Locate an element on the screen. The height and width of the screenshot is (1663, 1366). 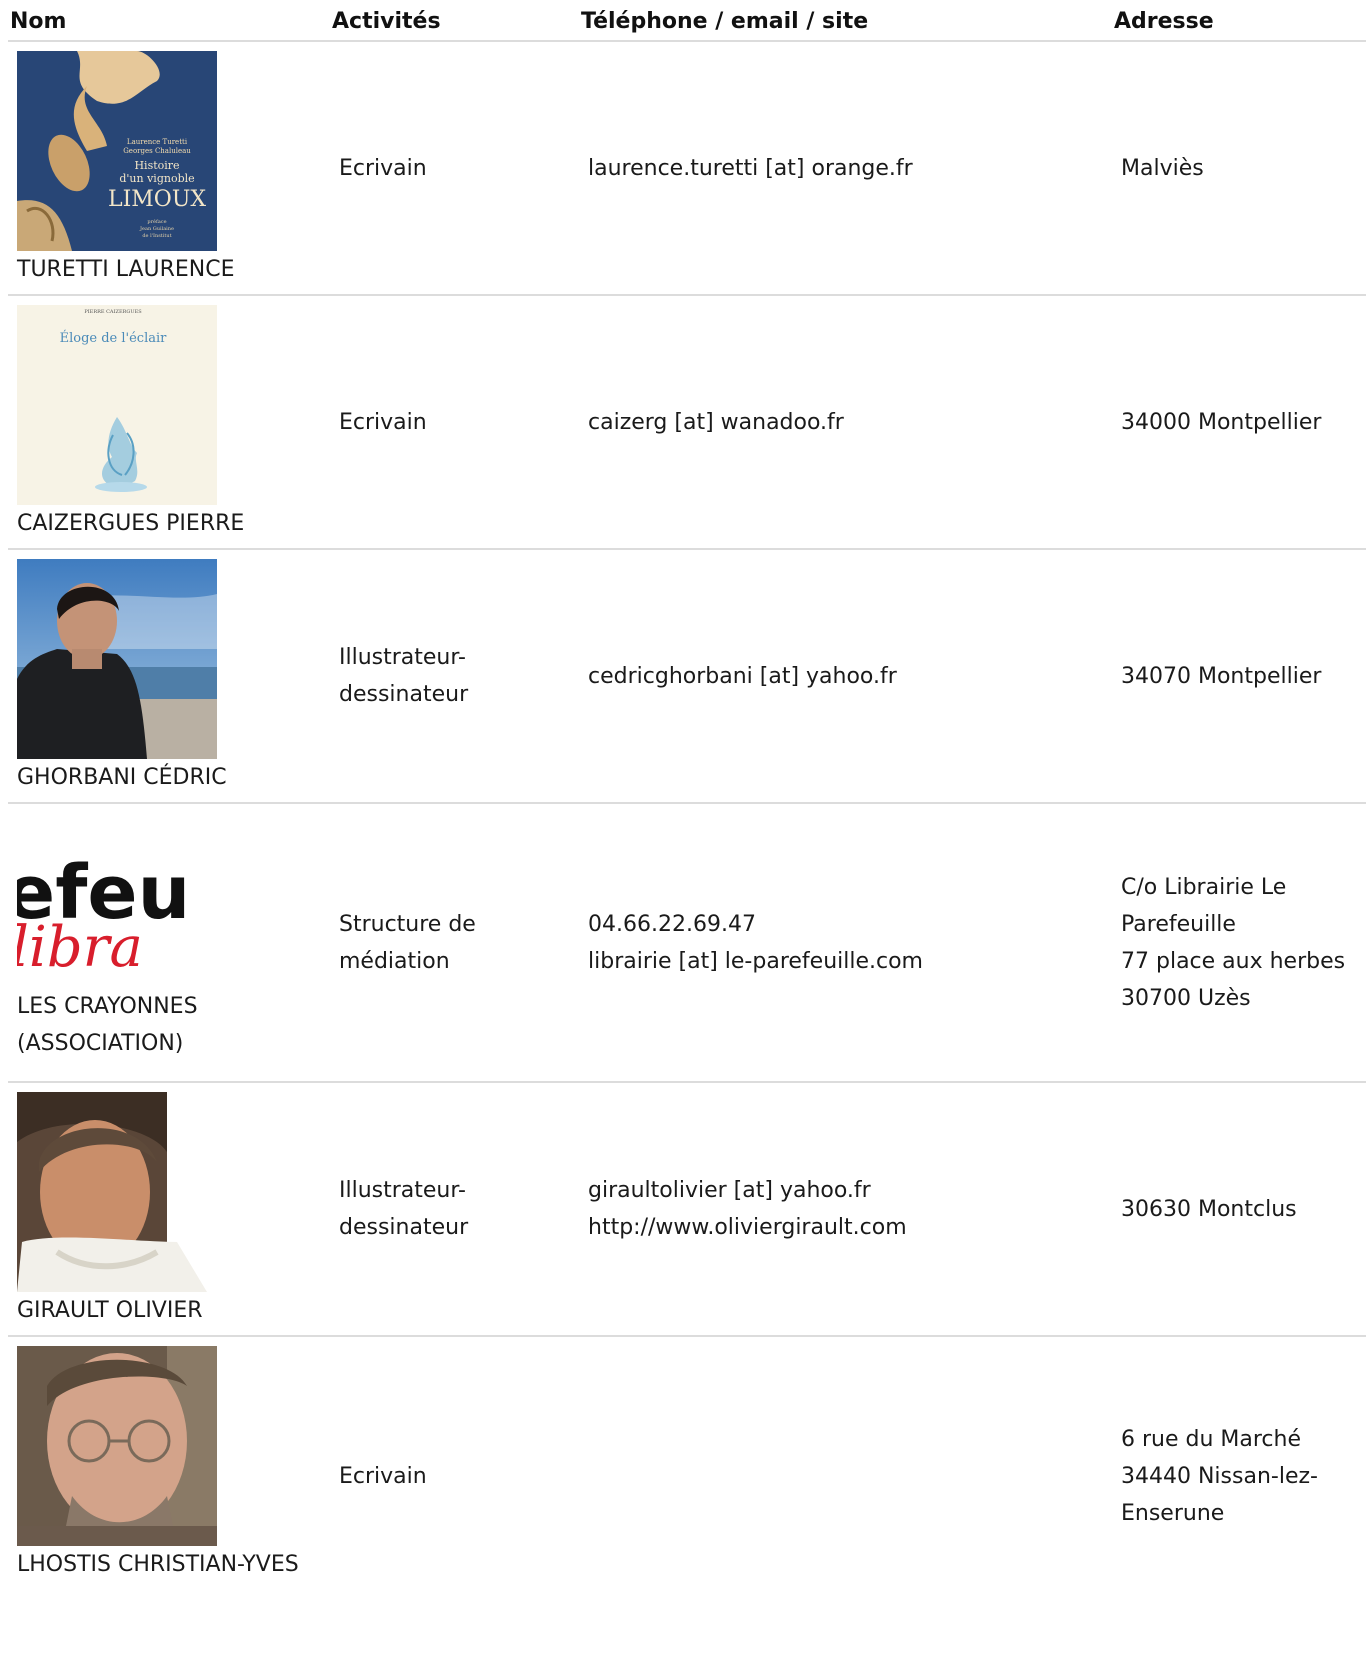
header-name: Nom is located at coordinates (169, 21).